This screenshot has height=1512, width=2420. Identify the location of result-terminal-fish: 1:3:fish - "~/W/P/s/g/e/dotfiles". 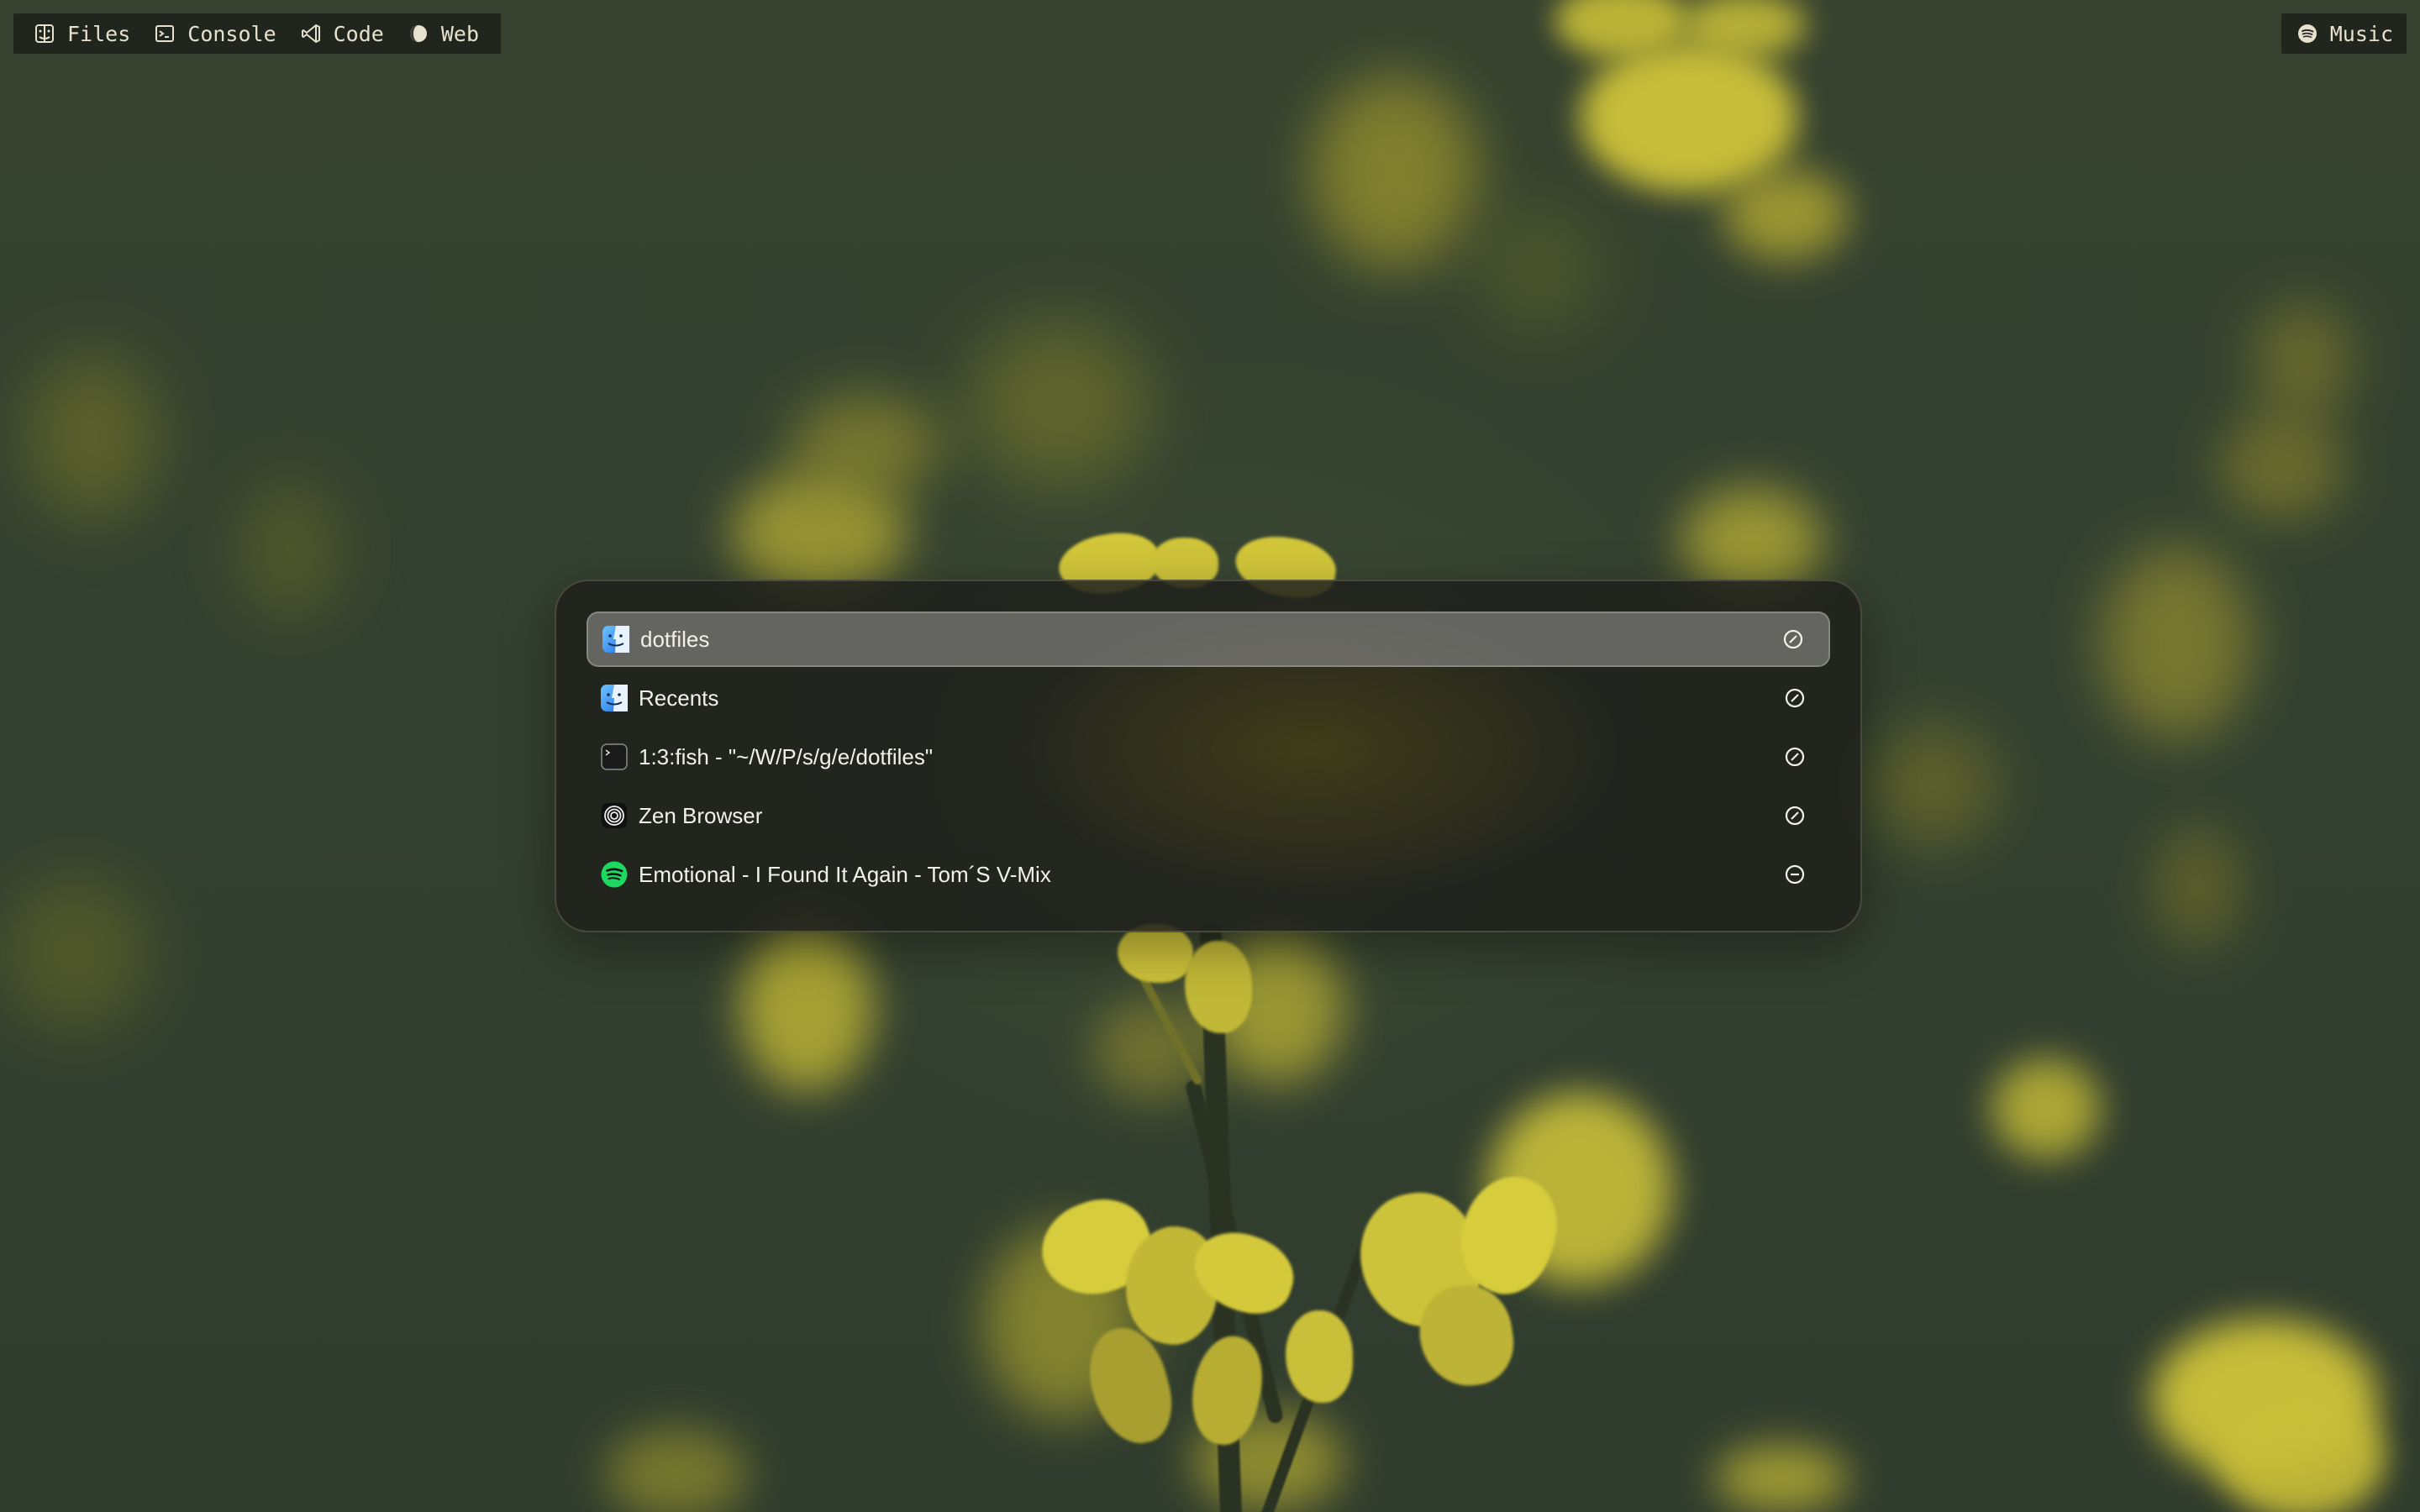
(1208, 757).